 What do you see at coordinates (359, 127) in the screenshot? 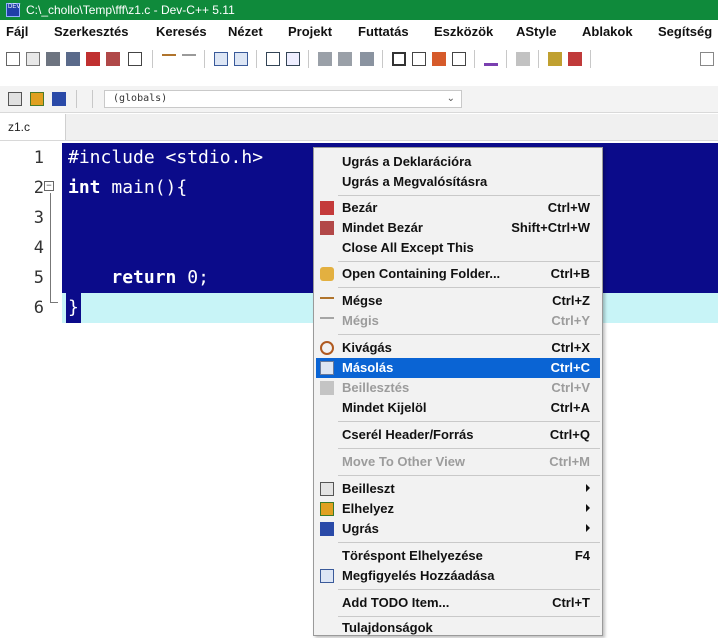
I see `editor-tabbar: z1.c` at bounding box center [359, 127].